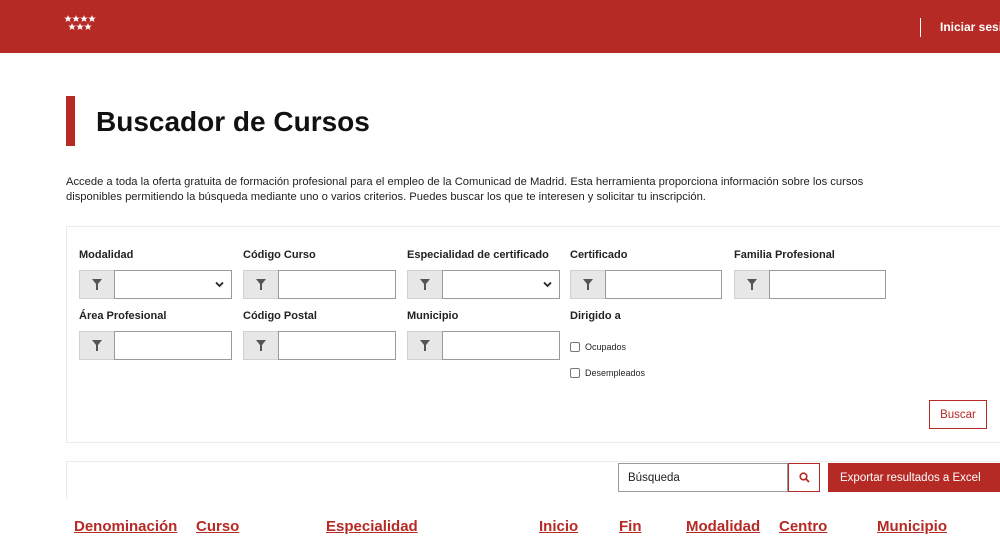 Image resolution: width=1000 pixels, height=543 pixels. I want to click on area-input, so click(173, 345).